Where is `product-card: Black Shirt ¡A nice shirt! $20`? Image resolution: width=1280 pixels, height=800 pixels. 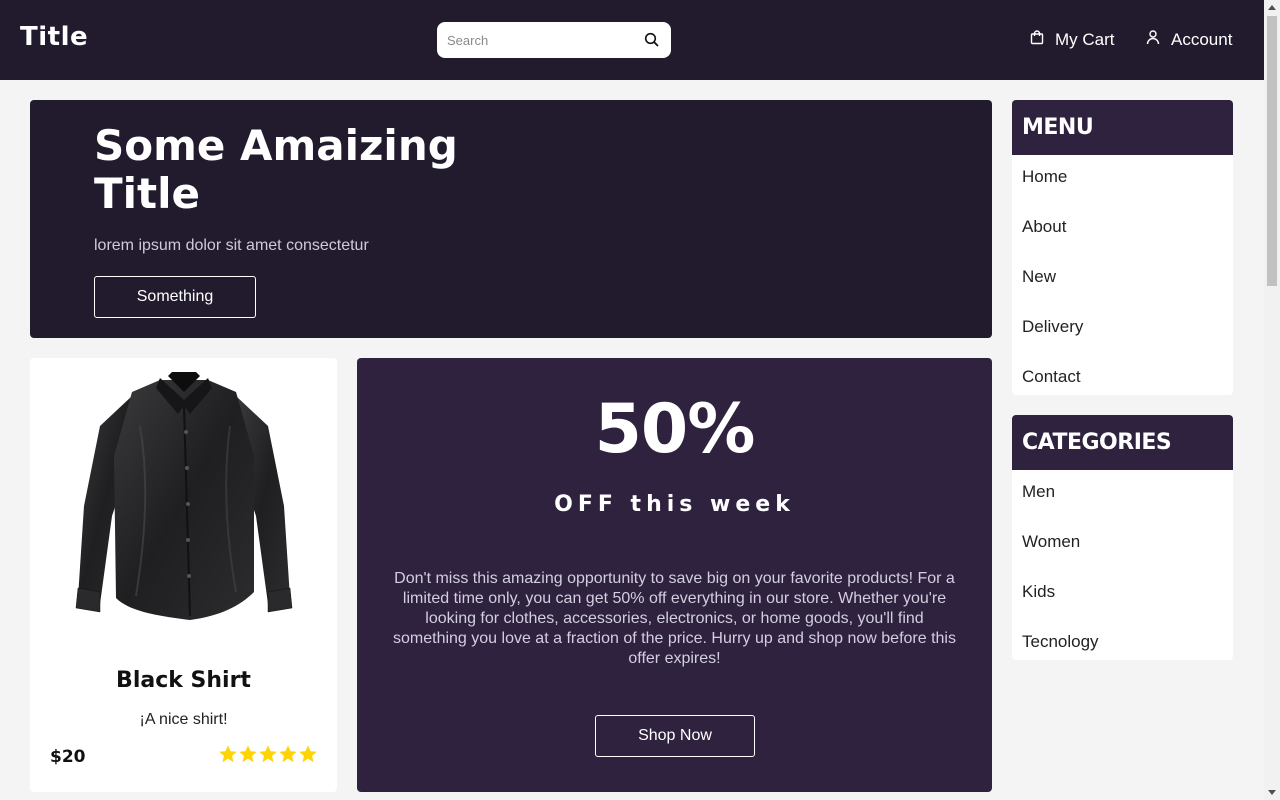 product-card: Black Shirt ¡A nice shirt! $20 is located at coordinates (183, 575).